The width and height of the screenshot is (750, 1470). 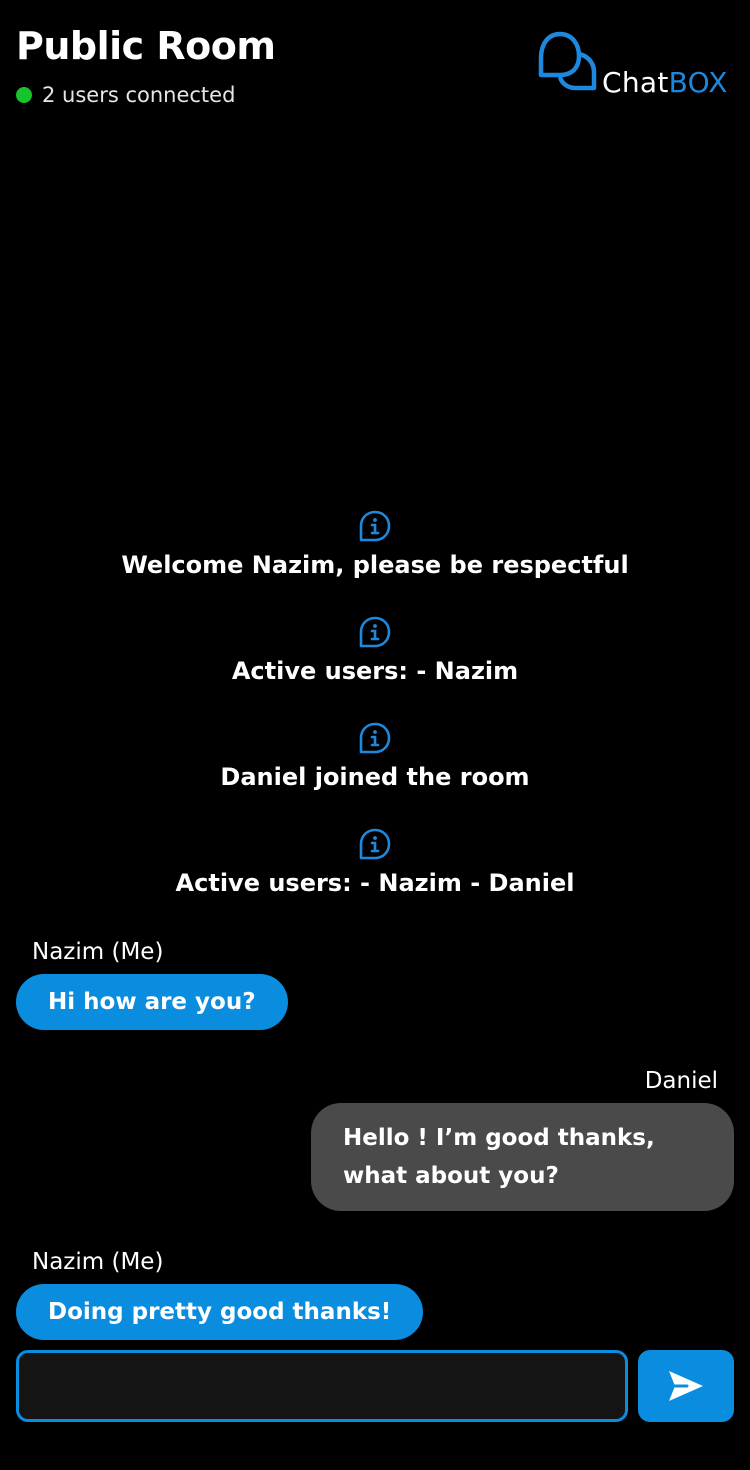 I want to click on notice-text: Active users: - Nazim - Daniel, so click(x=375, y=883).